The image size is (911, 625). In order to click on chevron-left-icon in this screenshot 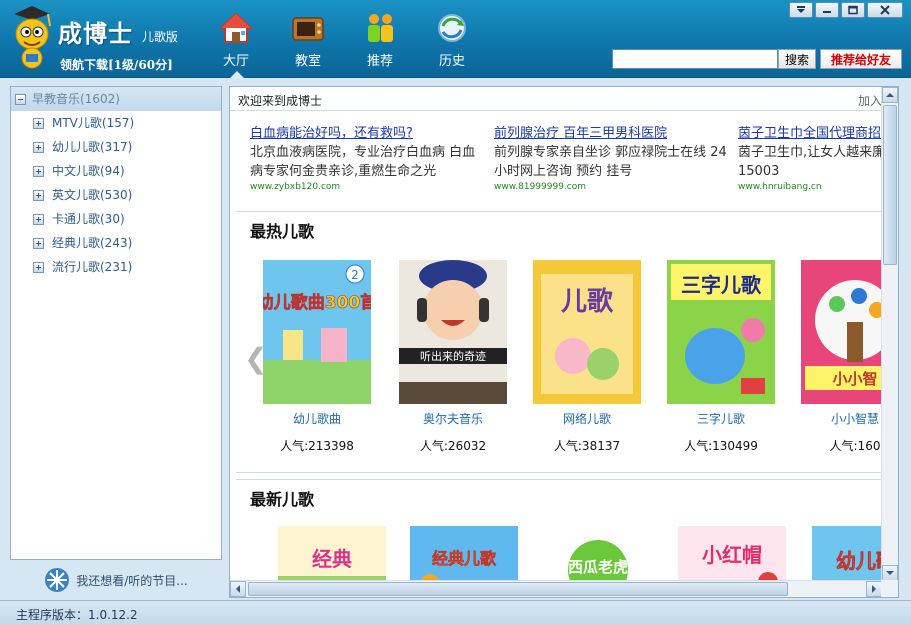, I will do `click(238, 589)`.